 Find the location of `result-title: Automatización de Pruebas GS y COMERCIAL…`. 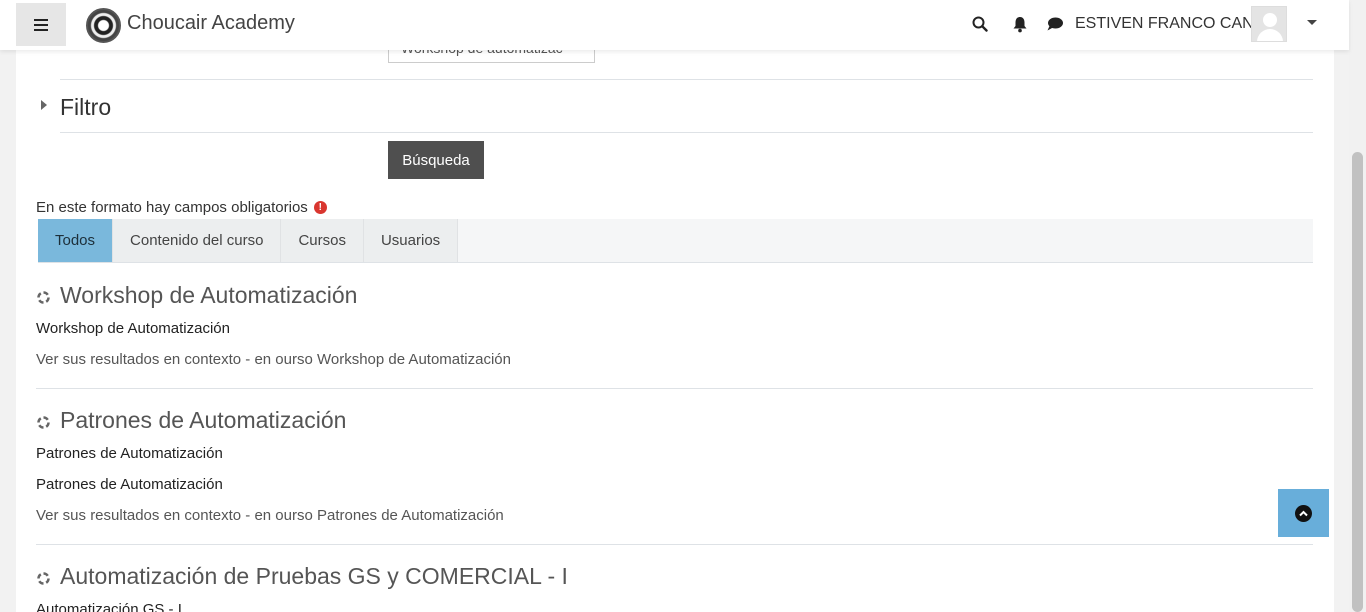

result-title: Automatización de Pruebas GS y COMERCIAL… is located at coordinates (314, 576).